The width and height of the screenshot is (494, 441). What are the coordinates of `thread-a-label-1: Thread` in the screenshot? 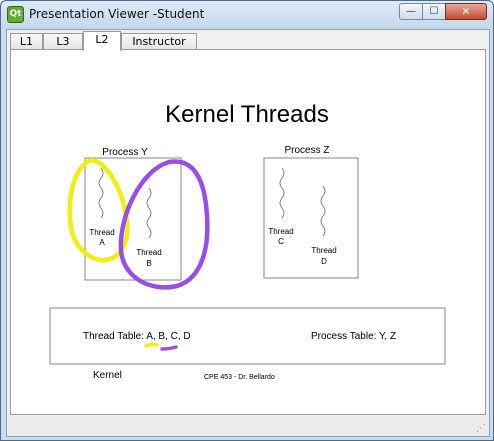 It's located at (101, 232).